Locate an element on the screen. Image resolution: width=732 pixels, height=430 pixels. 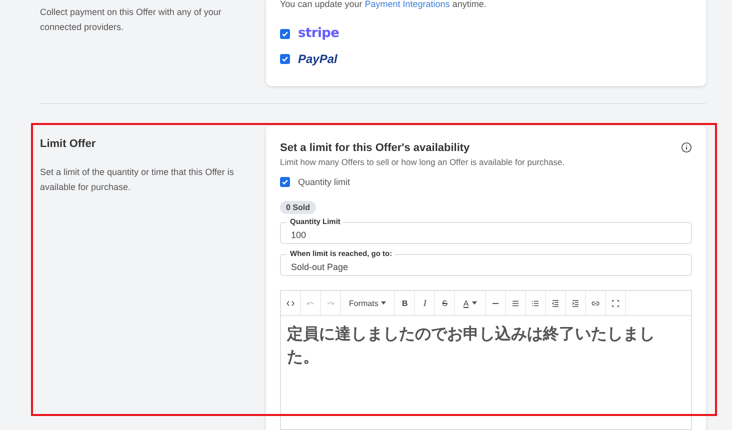
info-icon is located at coordinates (686, 147).